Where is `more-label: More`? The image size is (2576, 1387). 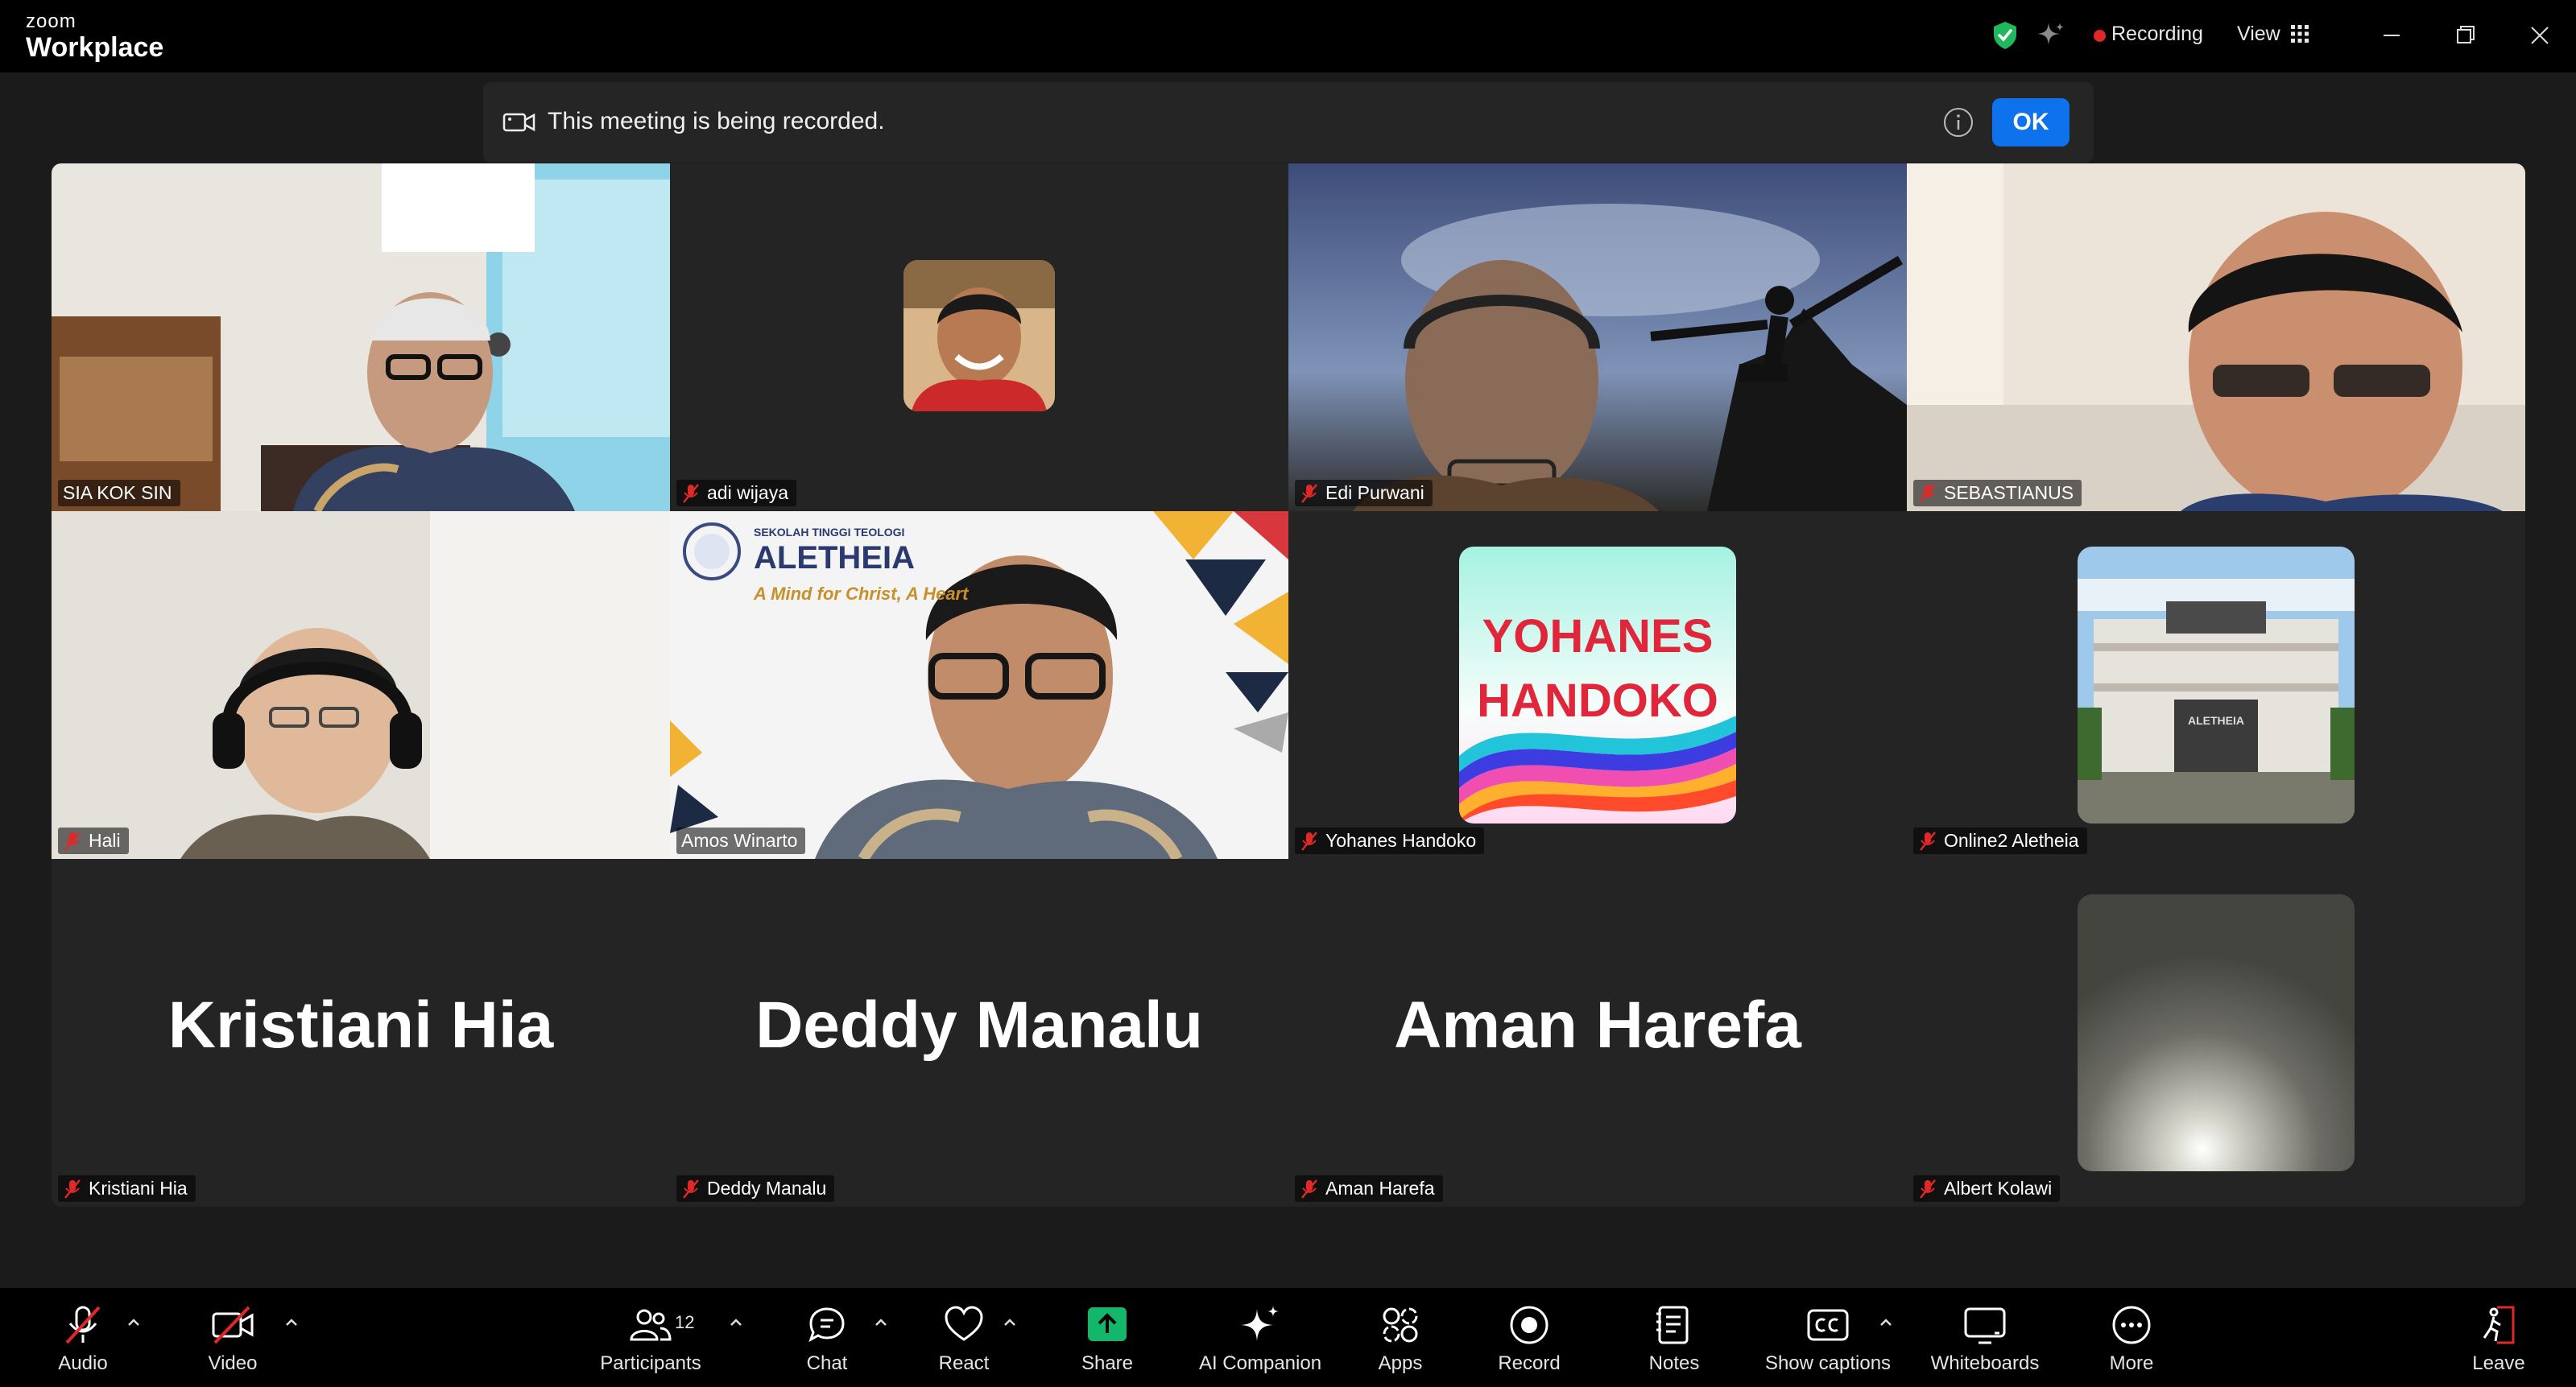
more-label: More is located at coordinates (2132, 1363).